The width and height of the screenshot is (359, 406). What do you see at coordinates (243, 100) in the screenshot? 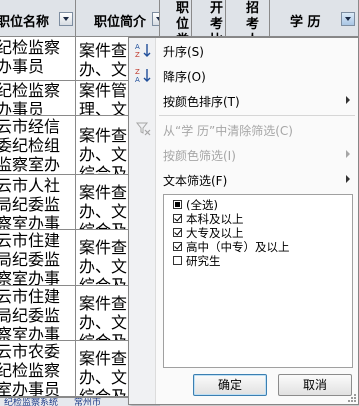
I see `menu-item-sort-by-color: 按颜色排序(T)` at bounding box center [243, 100].